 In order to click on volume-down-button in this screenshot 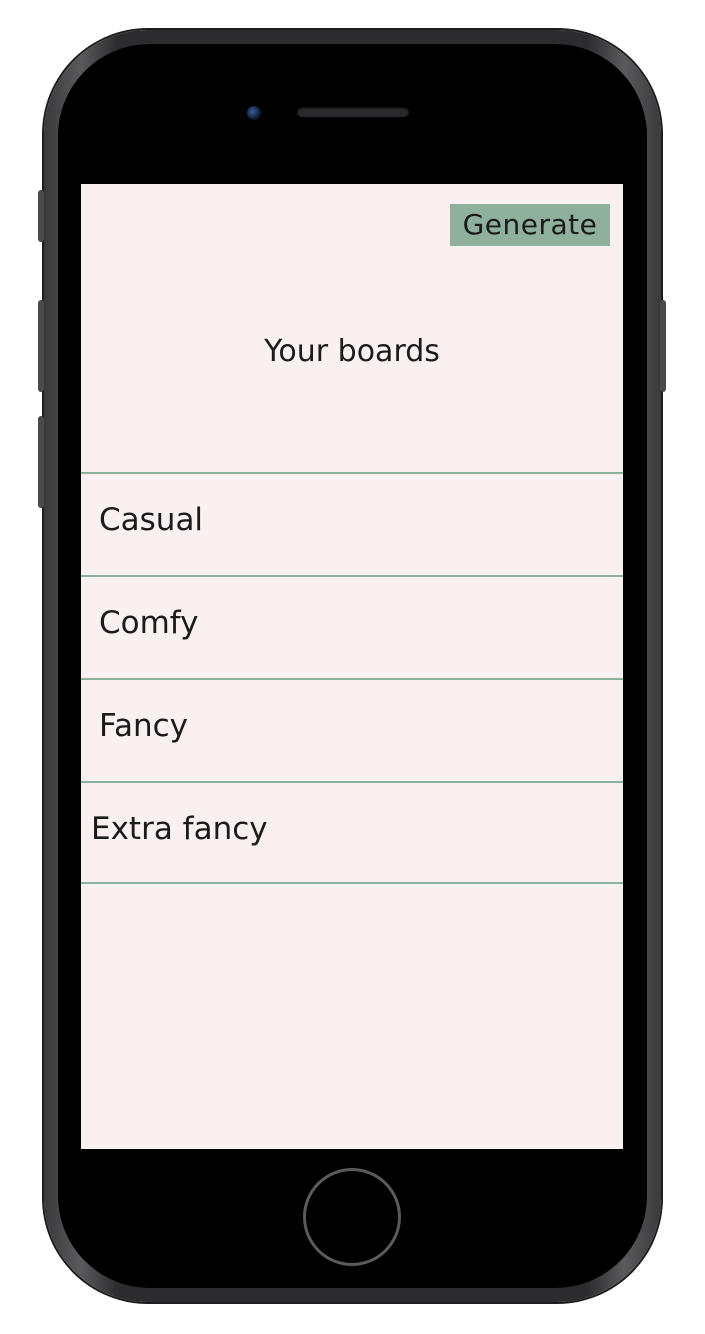, I will do `click(41, 462)`.